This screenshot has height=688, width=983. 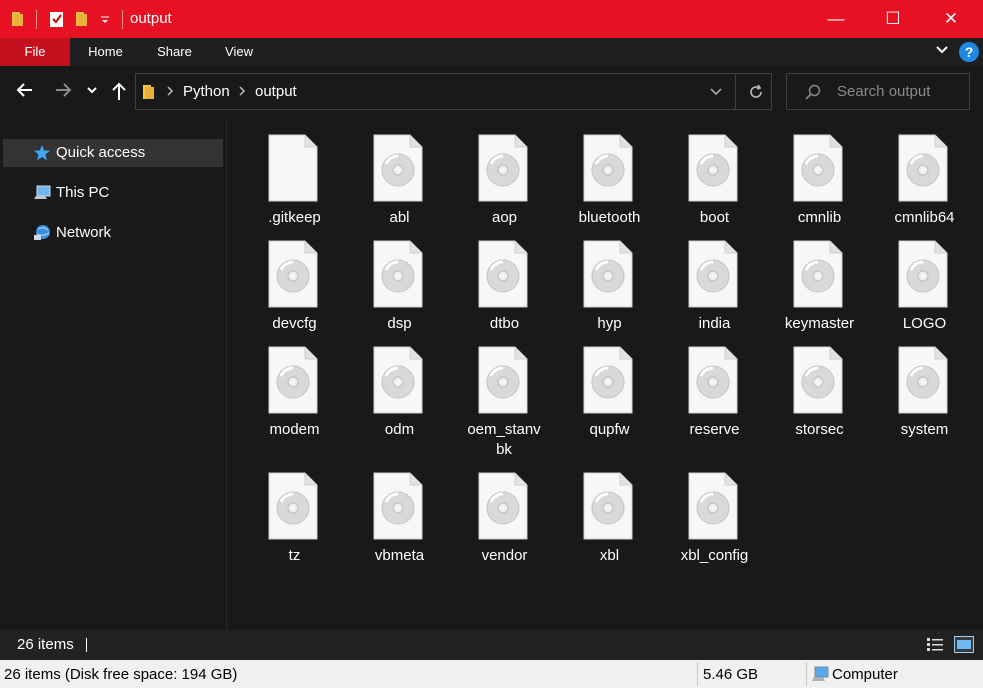 I want to click on search-box: Search output, so click(x=878, y=91).